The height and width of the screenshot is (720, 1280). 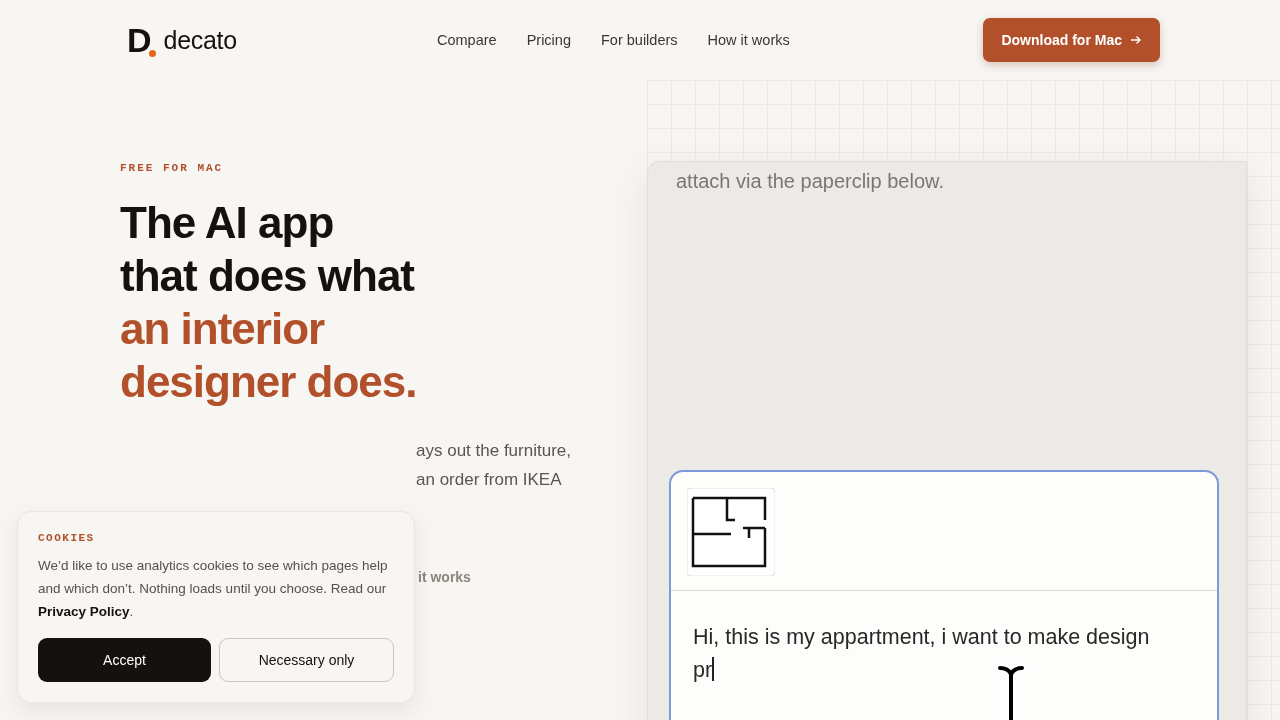 I want to click on nav-link: Compare, so click(x=467, y=40).